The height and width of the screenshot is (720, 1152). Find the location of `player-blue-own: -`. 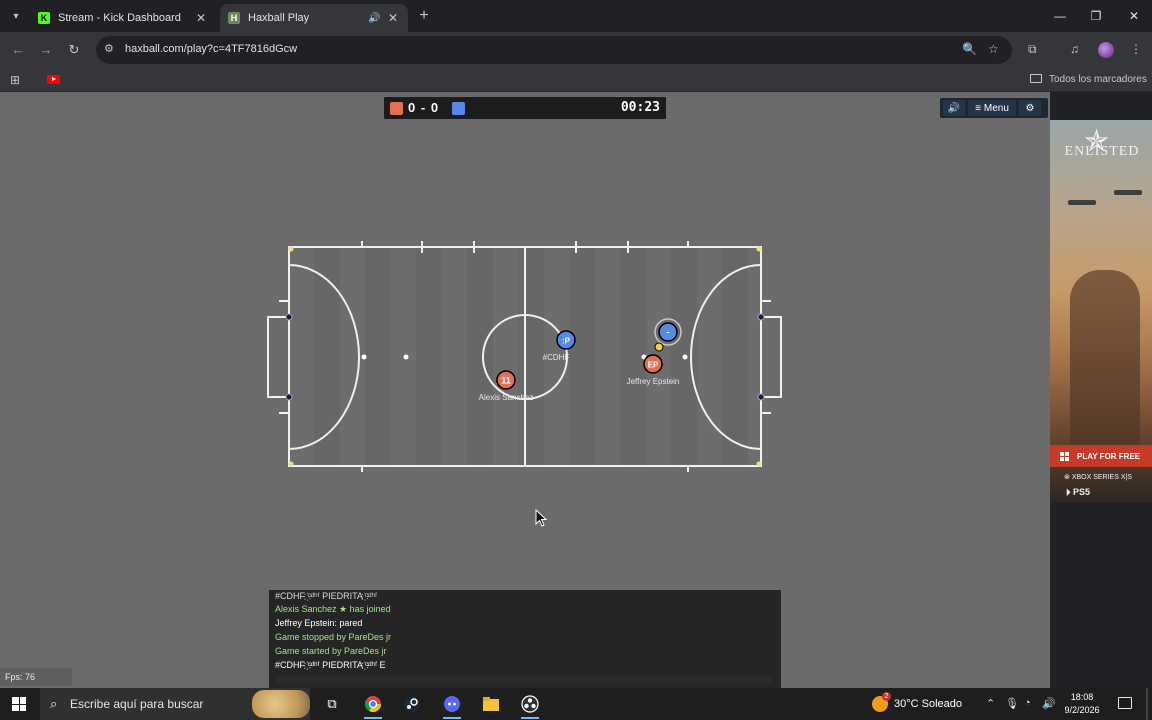

player-blue-own: - is located at coordinates (668, 332).